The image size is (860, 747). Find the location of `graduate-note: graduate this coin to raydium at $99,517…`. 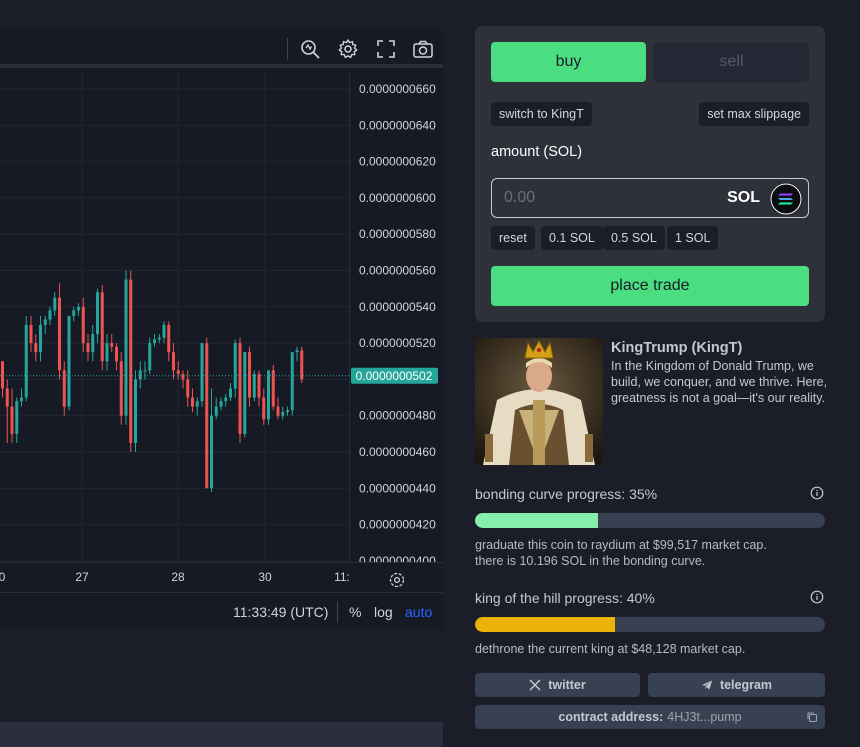

graduate-note: graduate this coin to raydium at $99,517… is located at coordinates (621, 545).